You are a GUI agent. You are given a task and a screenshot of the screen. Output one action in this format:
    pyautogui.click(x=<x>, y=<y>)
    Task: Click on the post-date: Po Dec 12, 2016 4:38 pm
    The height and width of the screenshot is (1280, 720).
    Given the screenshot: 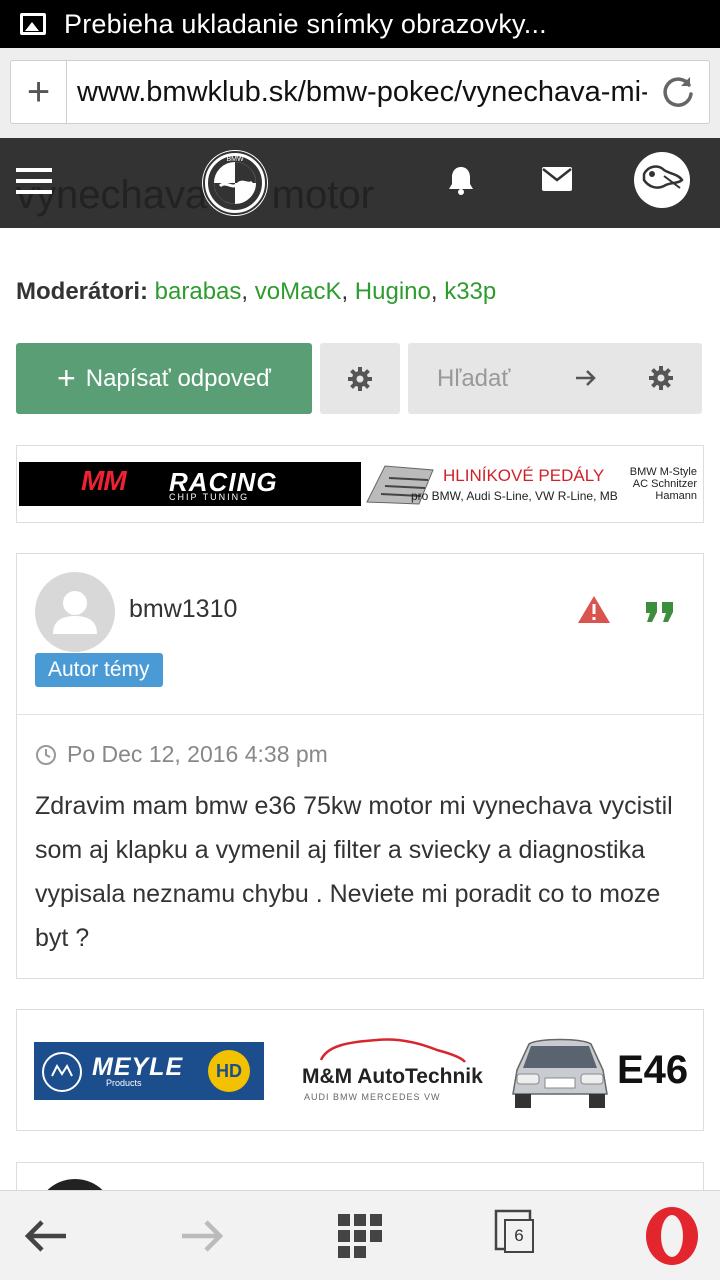 What is the action you would take?
    pyautogui.click(x=181, y=754)
    